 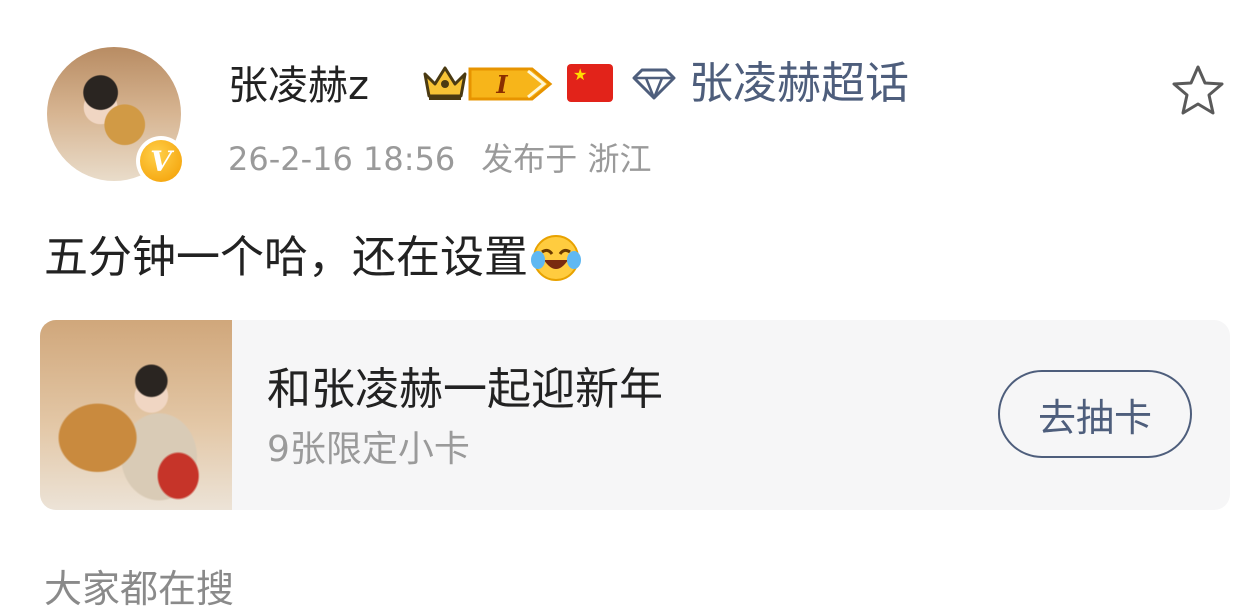 What do you see at coordinates (654, 84) in the screenshot?
I see `diamond-icon` at bounding box center [654, 84].